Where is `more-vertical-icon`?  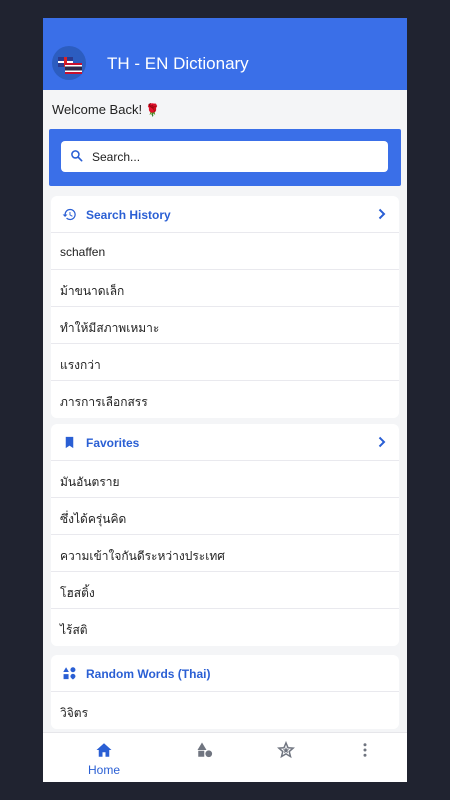 more-vertical-icon is located at coordinates (365, 750).